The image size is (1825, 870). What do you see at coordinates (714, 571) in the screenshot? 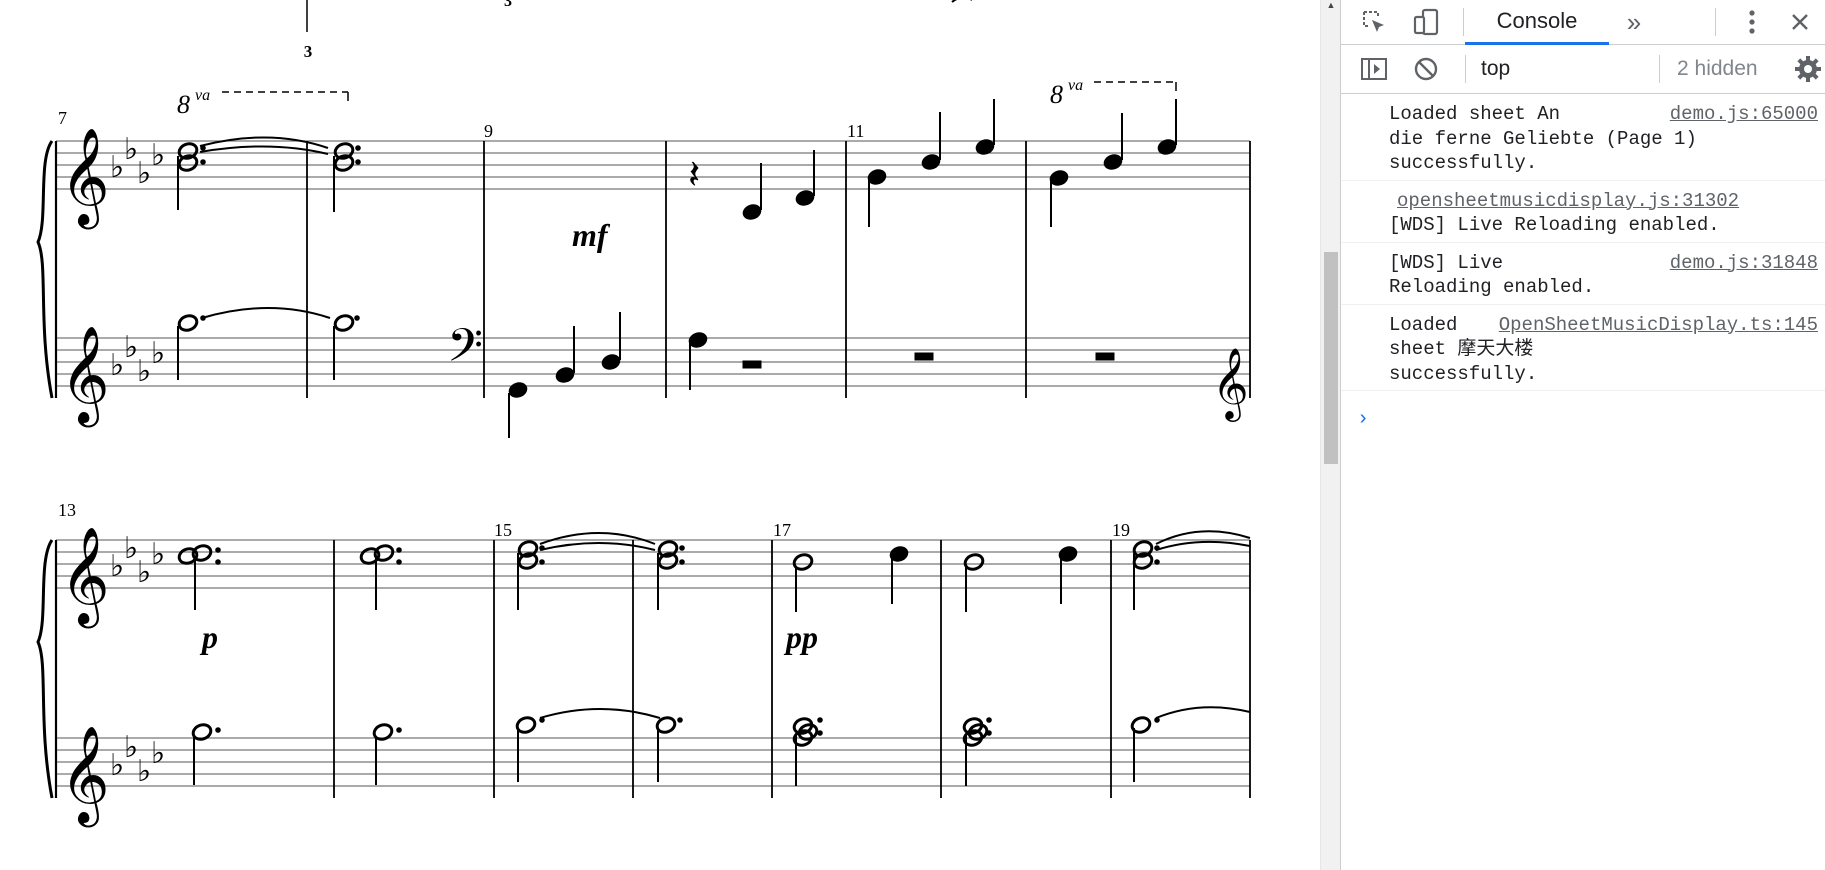
I see `system-2-treble-notes` at bounding box center [714, 571].